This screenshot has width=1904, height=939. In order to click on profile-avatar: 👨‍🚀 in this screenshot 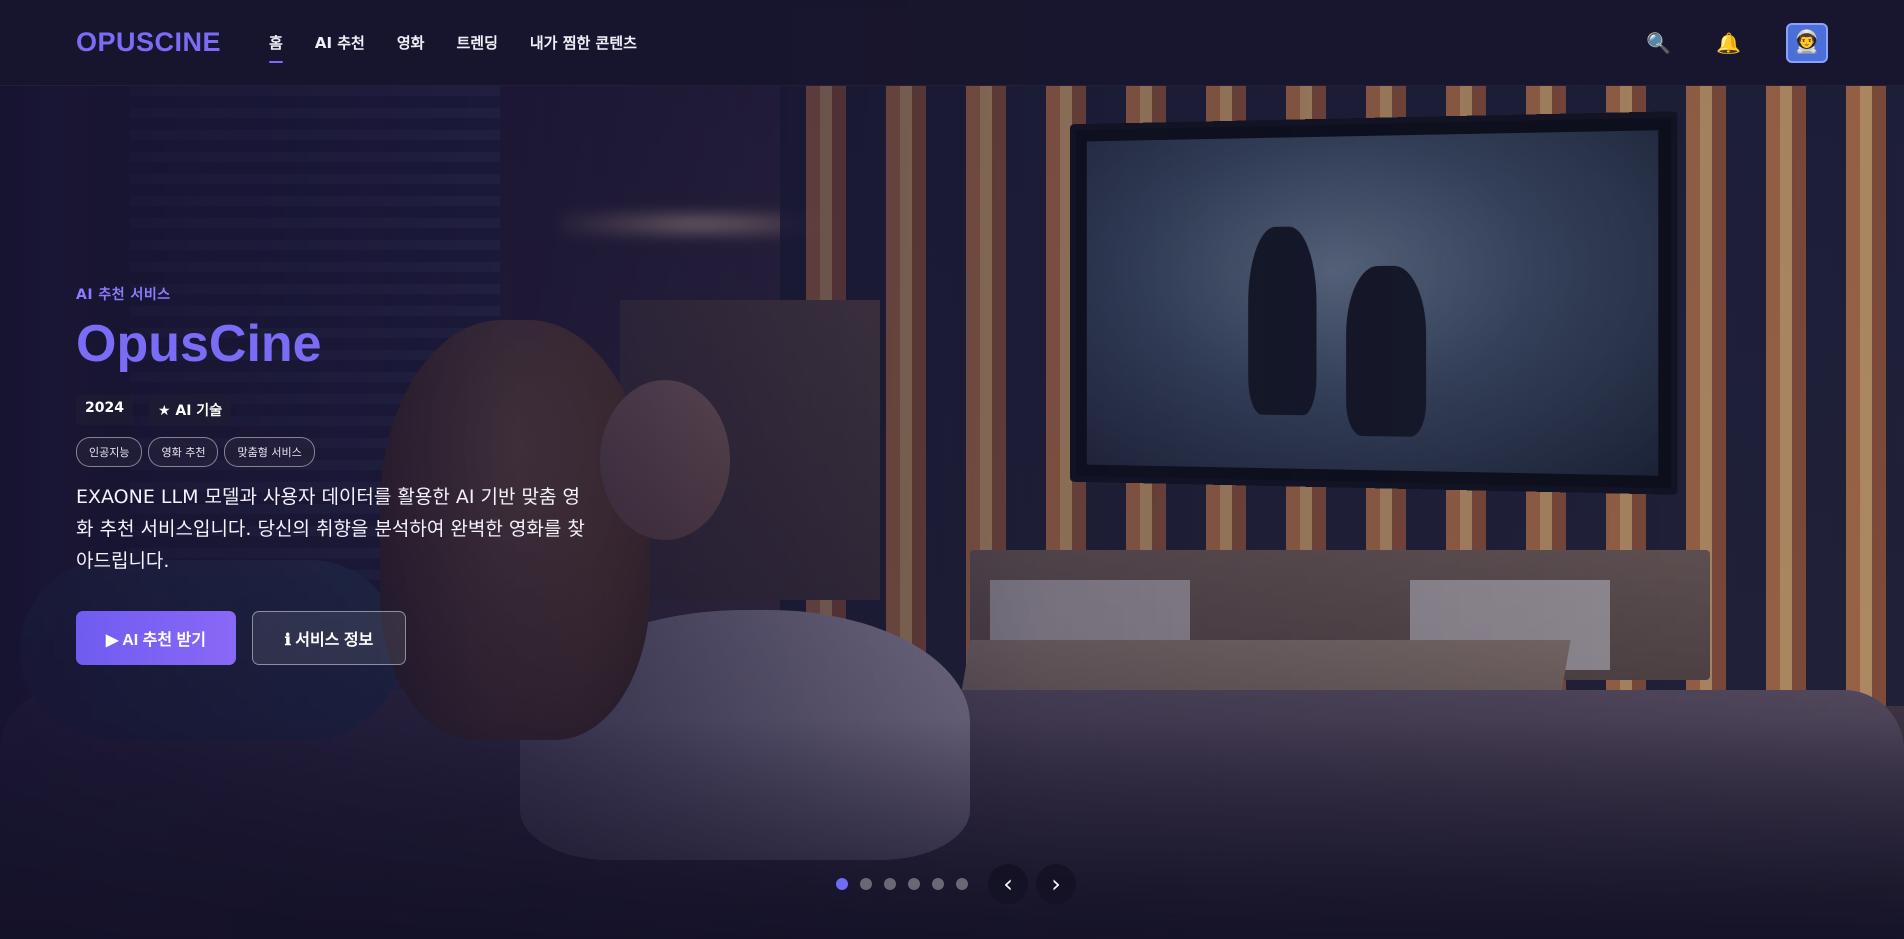, I will do `click(1807, 42)`.